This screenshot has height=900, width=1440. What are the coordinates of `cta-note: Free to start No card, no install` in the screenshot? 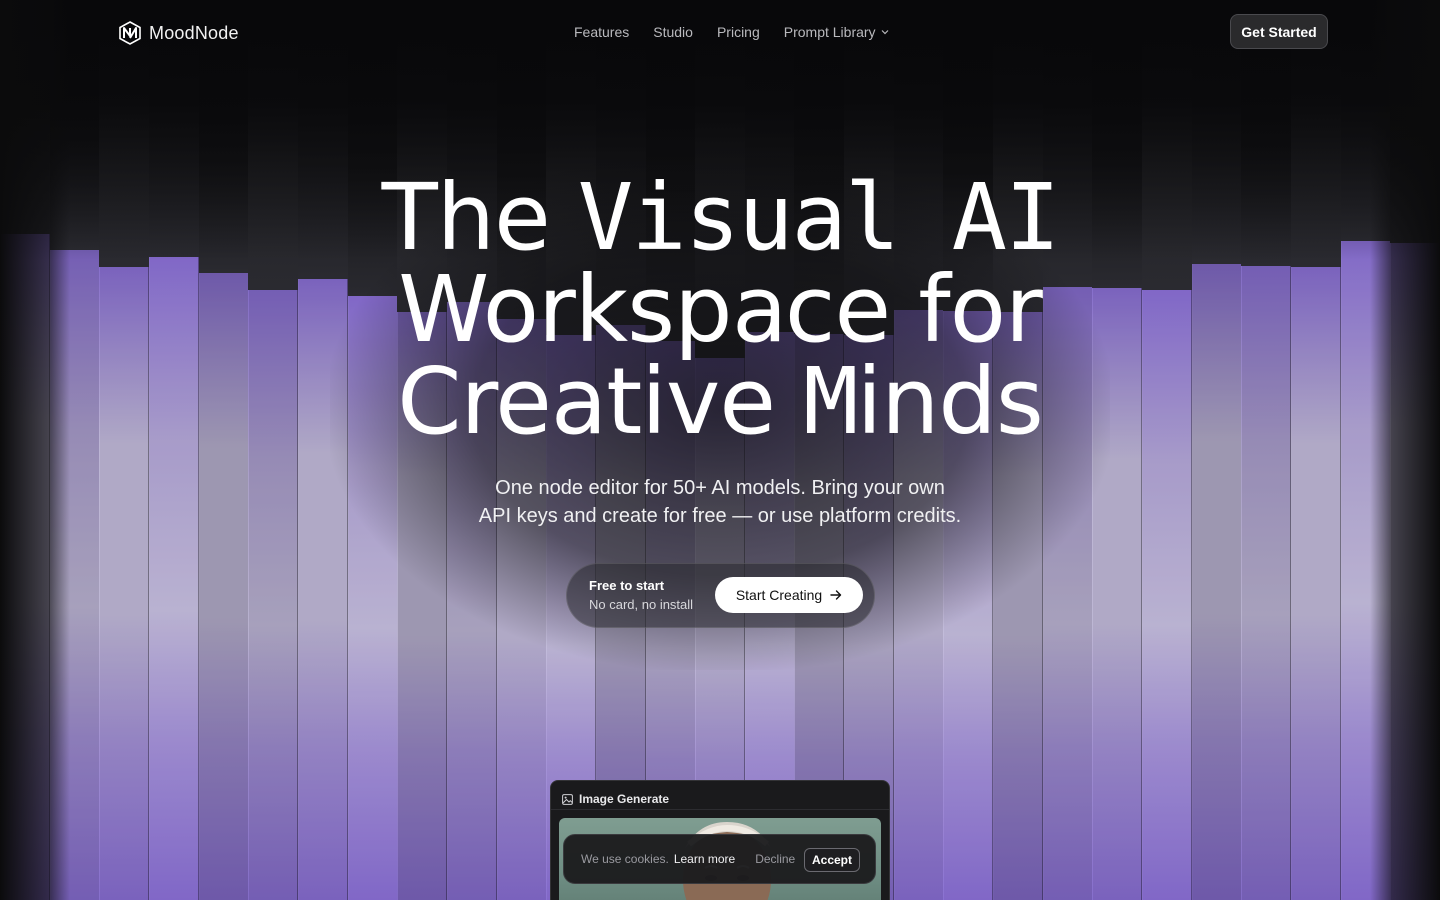 It's located at (641, 596).